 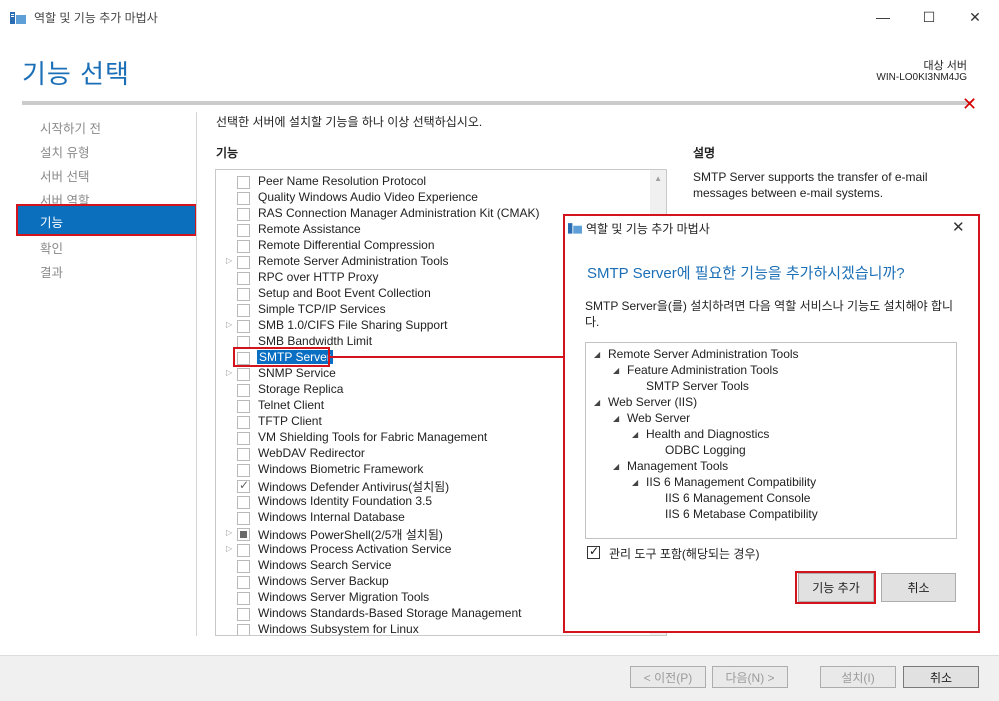 I want to click on feature-label: Windows Internal Database, so click(x=331, y=517).